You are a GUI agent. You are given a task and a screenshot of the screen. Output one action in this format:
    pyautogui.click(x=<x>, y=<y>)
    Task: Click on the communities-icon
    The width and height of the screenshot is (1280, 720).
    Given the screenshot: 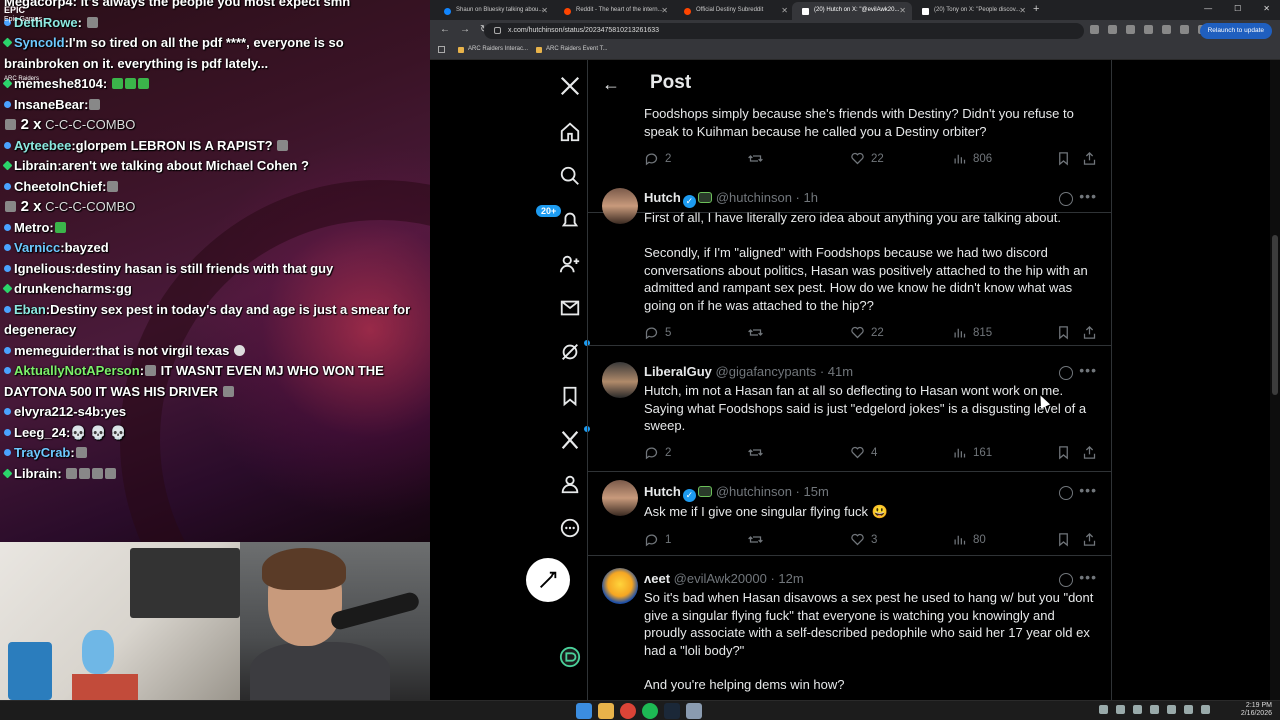 What is the action you would take?
    pyautogui.click(x=570, y=264)
    